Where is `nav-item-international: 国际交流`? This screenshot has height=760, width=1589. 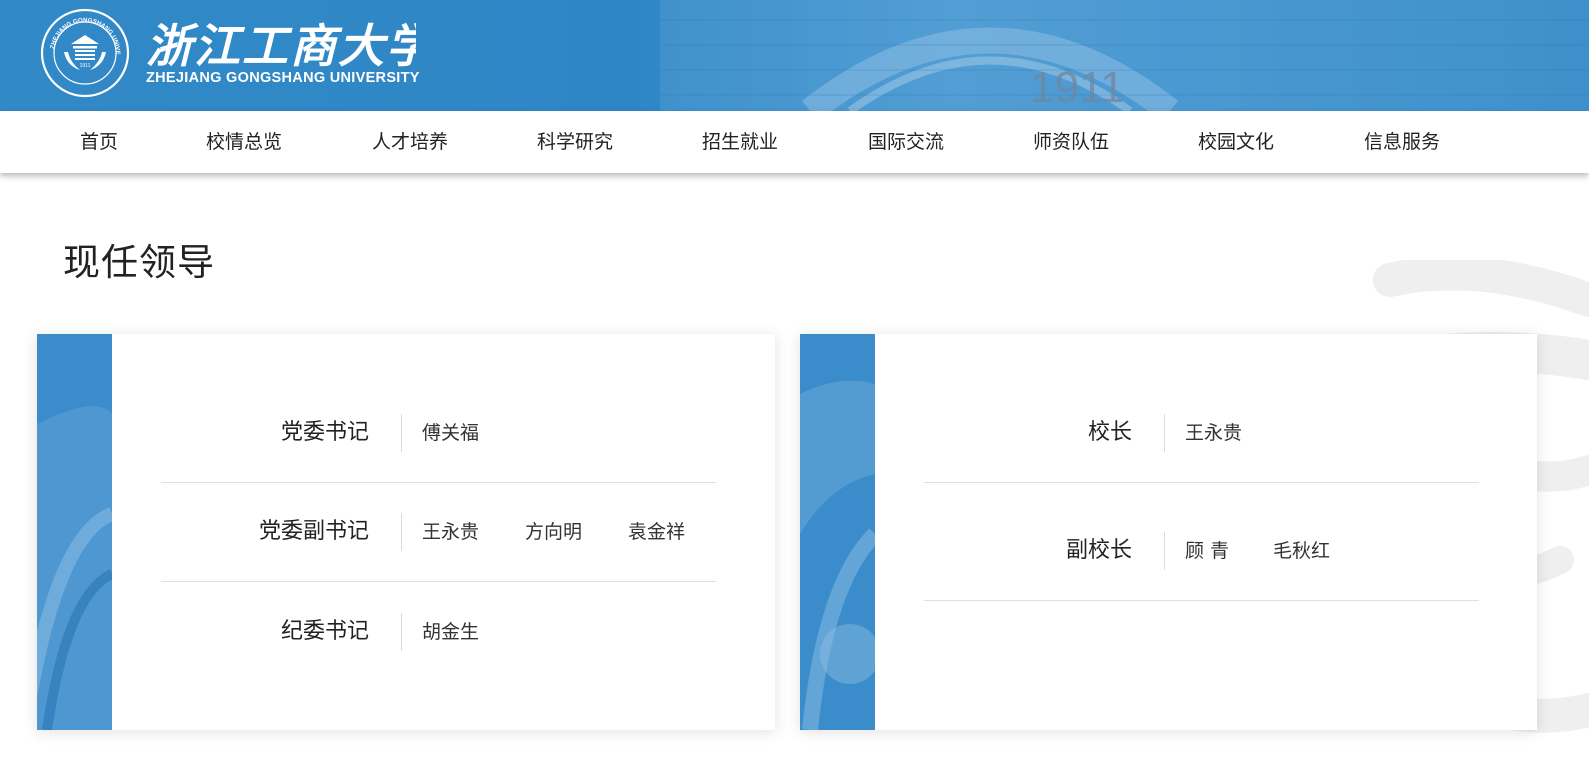
nav-item-international: 国际交流 is located at coordinates (906, 142).